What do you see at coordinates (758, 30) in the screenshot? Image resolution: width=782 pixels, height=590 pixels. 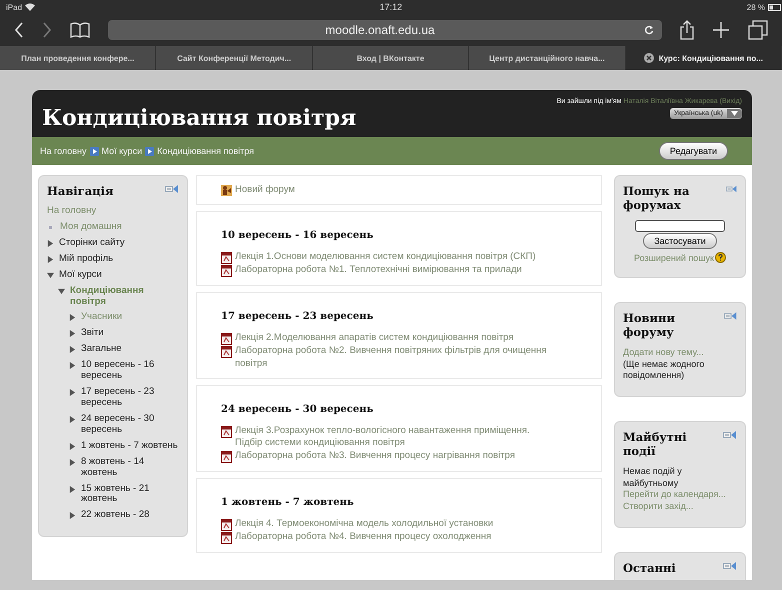 I see `tabs-icon` at bounding box center [758, 30].